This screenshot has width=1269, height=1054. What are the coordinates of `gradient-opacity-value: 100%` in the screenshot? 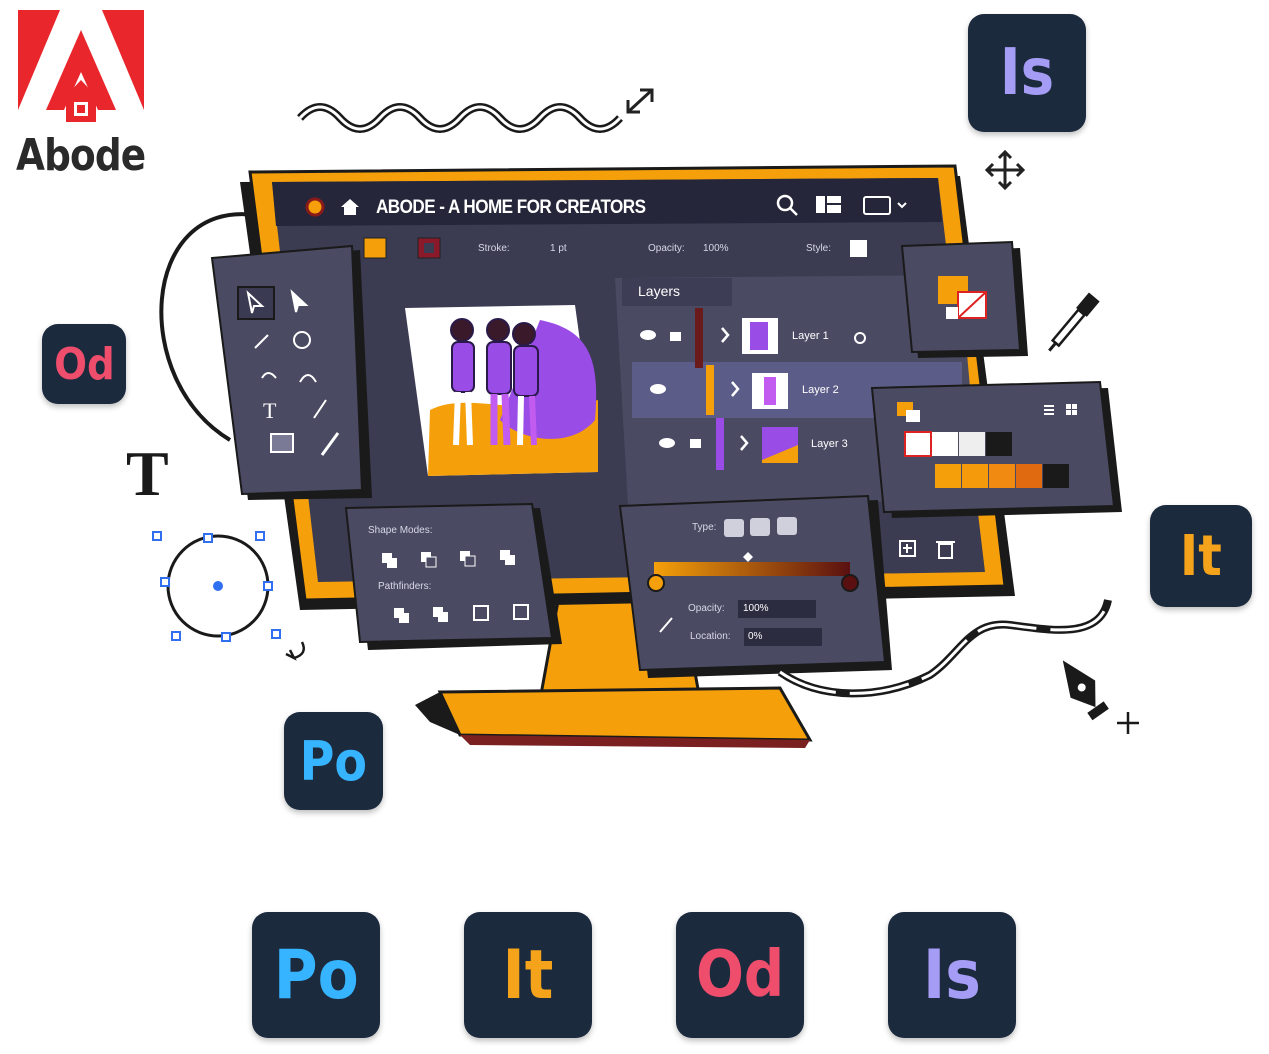 It's located at (756, 608).